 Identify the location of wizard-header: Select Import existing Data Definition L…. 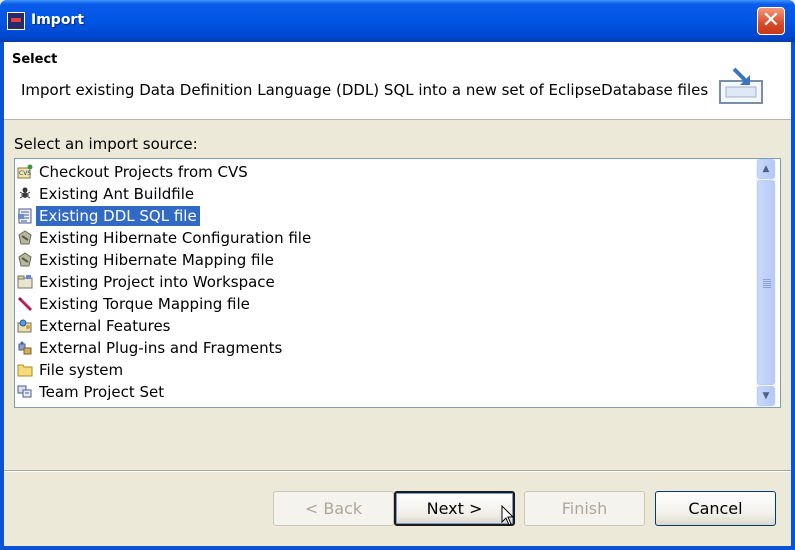
(397, 81).